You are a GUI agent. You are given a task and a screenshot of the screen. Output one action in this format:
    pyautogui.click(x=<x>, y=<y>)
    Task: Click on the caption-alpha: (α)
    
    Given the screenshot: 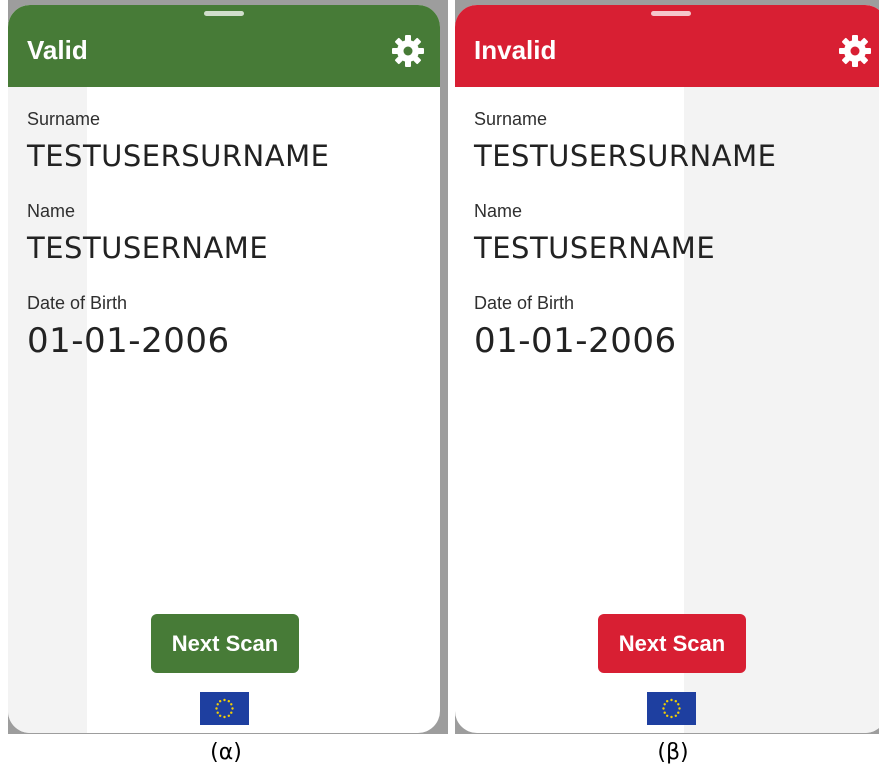 What is the action you would take?
    pyautogui.click(x=226, y=752)
    